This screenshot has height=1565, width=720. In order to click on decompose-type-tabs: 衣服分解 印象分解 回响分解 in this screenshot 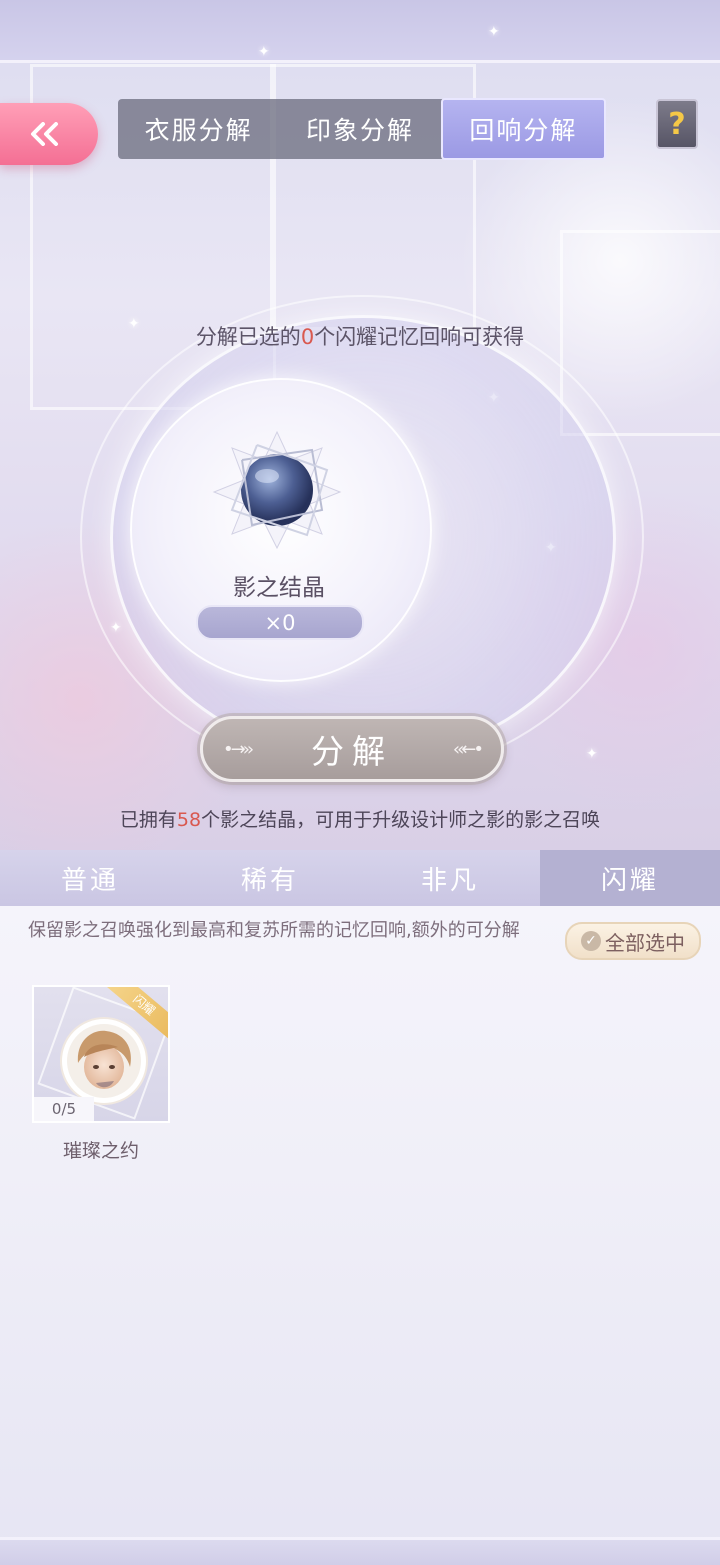, I will do `click(362, 129)`.